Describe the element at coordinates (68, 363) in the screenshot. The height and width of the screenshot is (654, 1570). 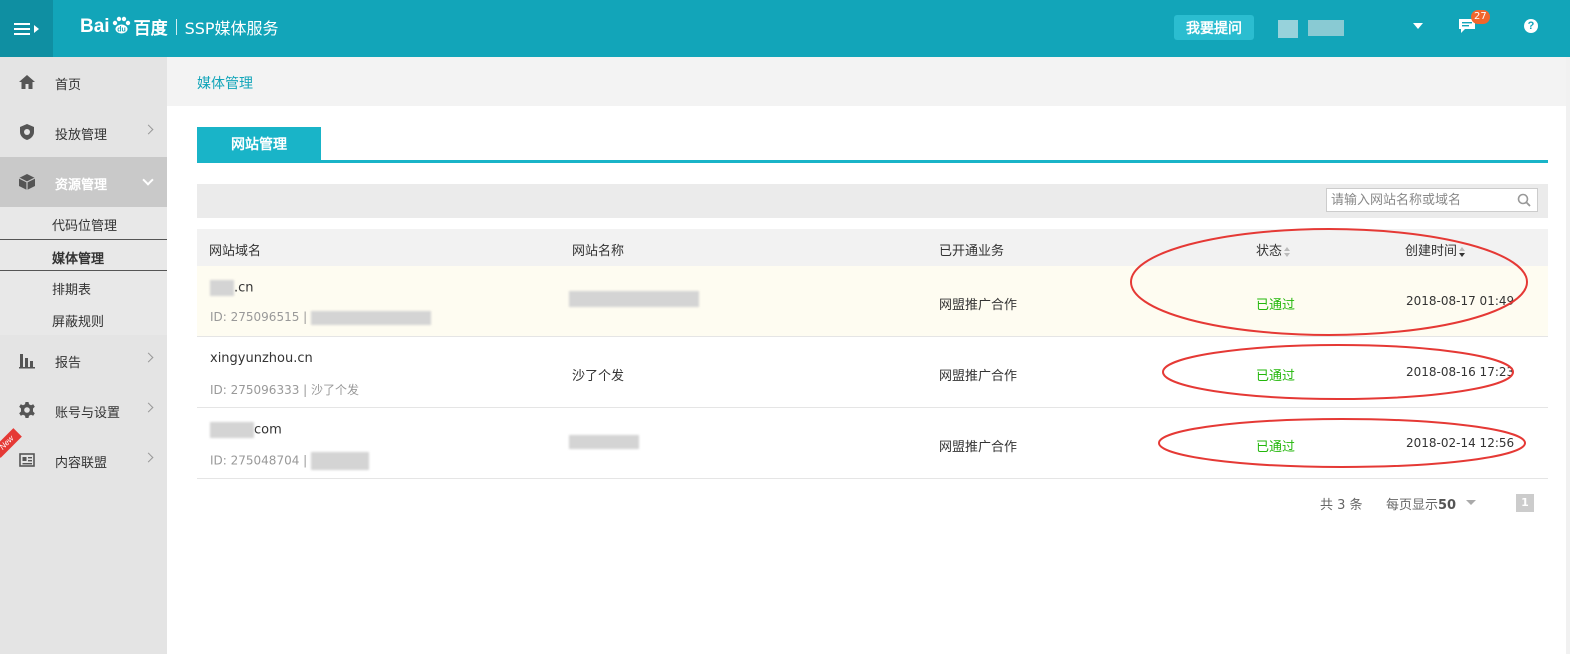
I see `sidebar-item-label: 报告` at that location.